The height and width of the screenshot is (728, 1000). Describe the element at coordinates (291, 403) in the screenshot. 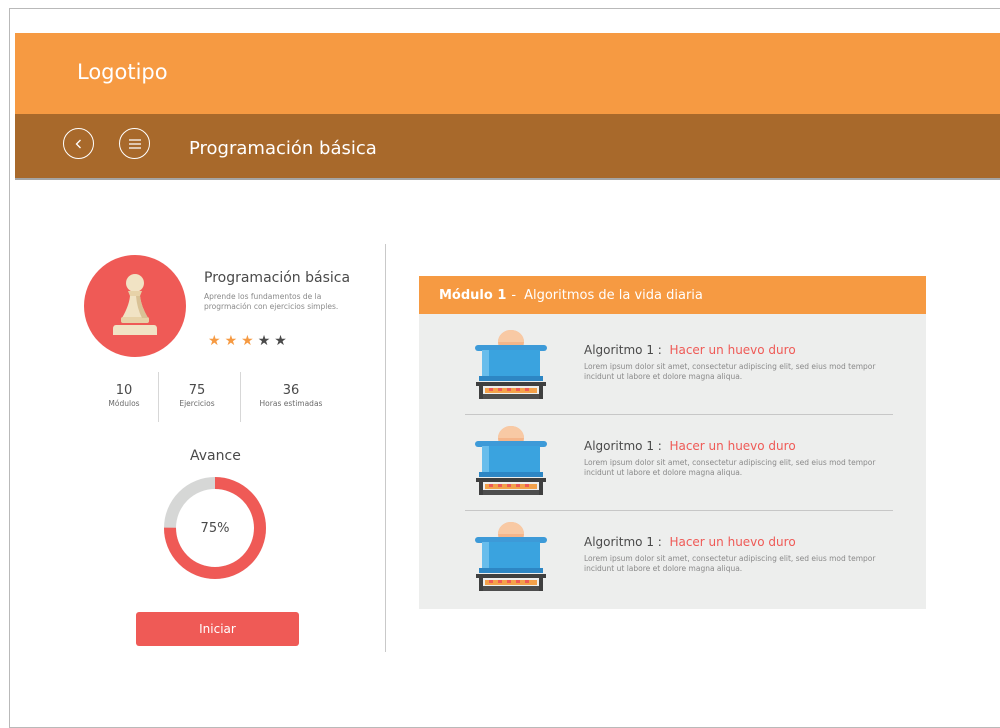

I see `stat-label: Horas estimadas` at that location.